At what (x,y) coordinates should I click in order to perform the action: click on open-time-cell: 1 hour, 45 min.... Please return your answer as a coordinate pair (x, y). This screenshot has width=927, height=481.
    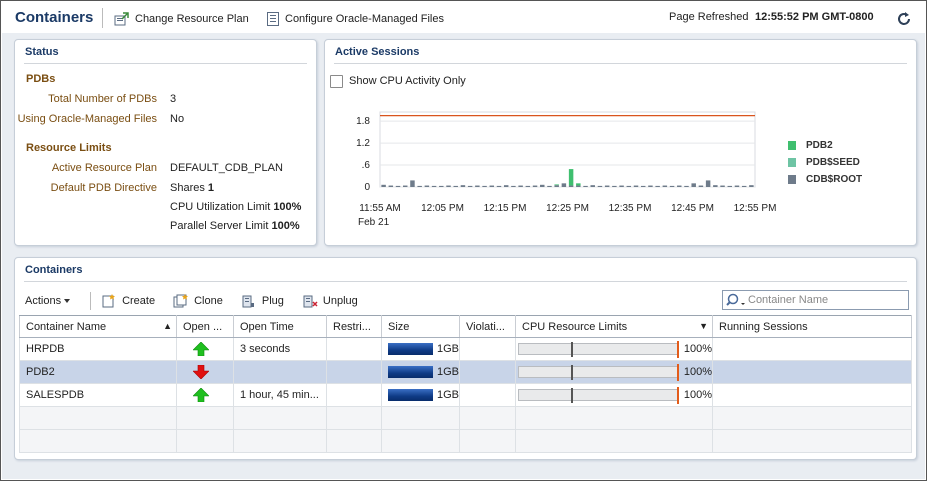
    Looking at the image, I should click on (280, 395).